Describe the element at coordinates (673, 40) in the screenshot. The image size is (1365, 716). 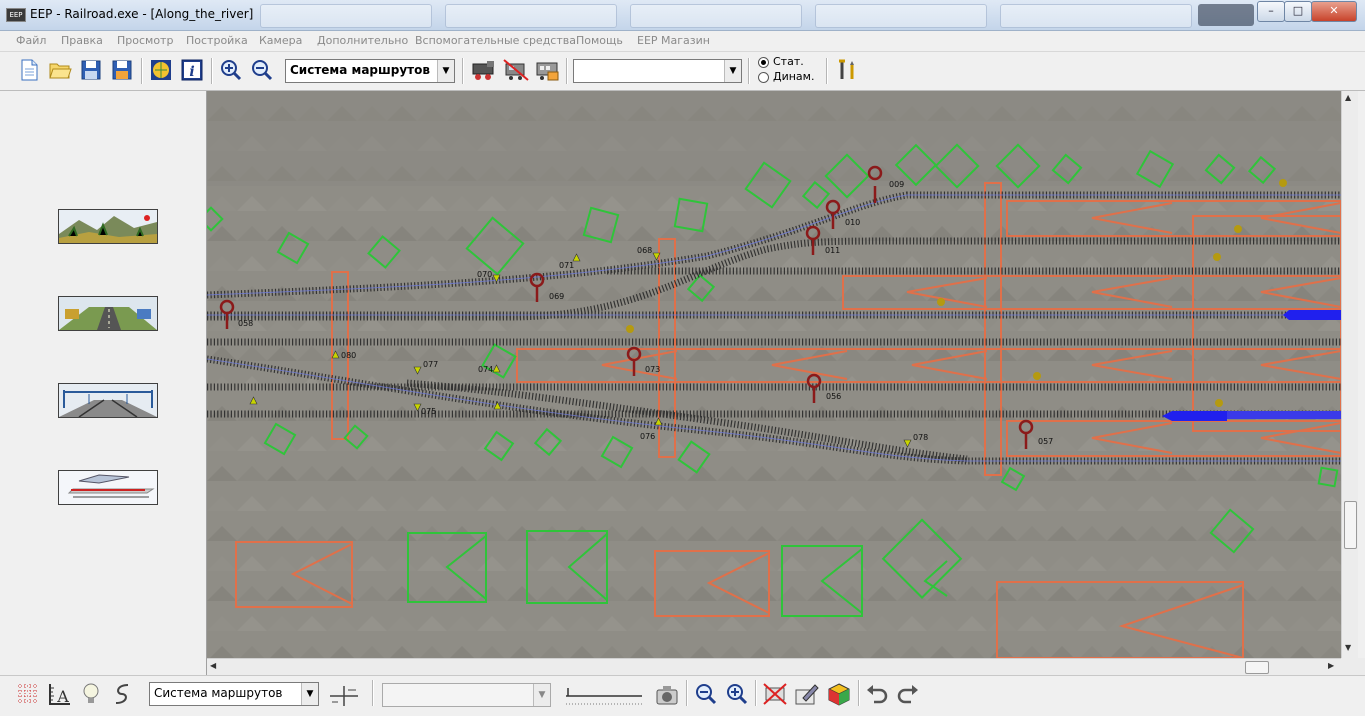
I see `menu-shop: EEP Магазин` at that location.